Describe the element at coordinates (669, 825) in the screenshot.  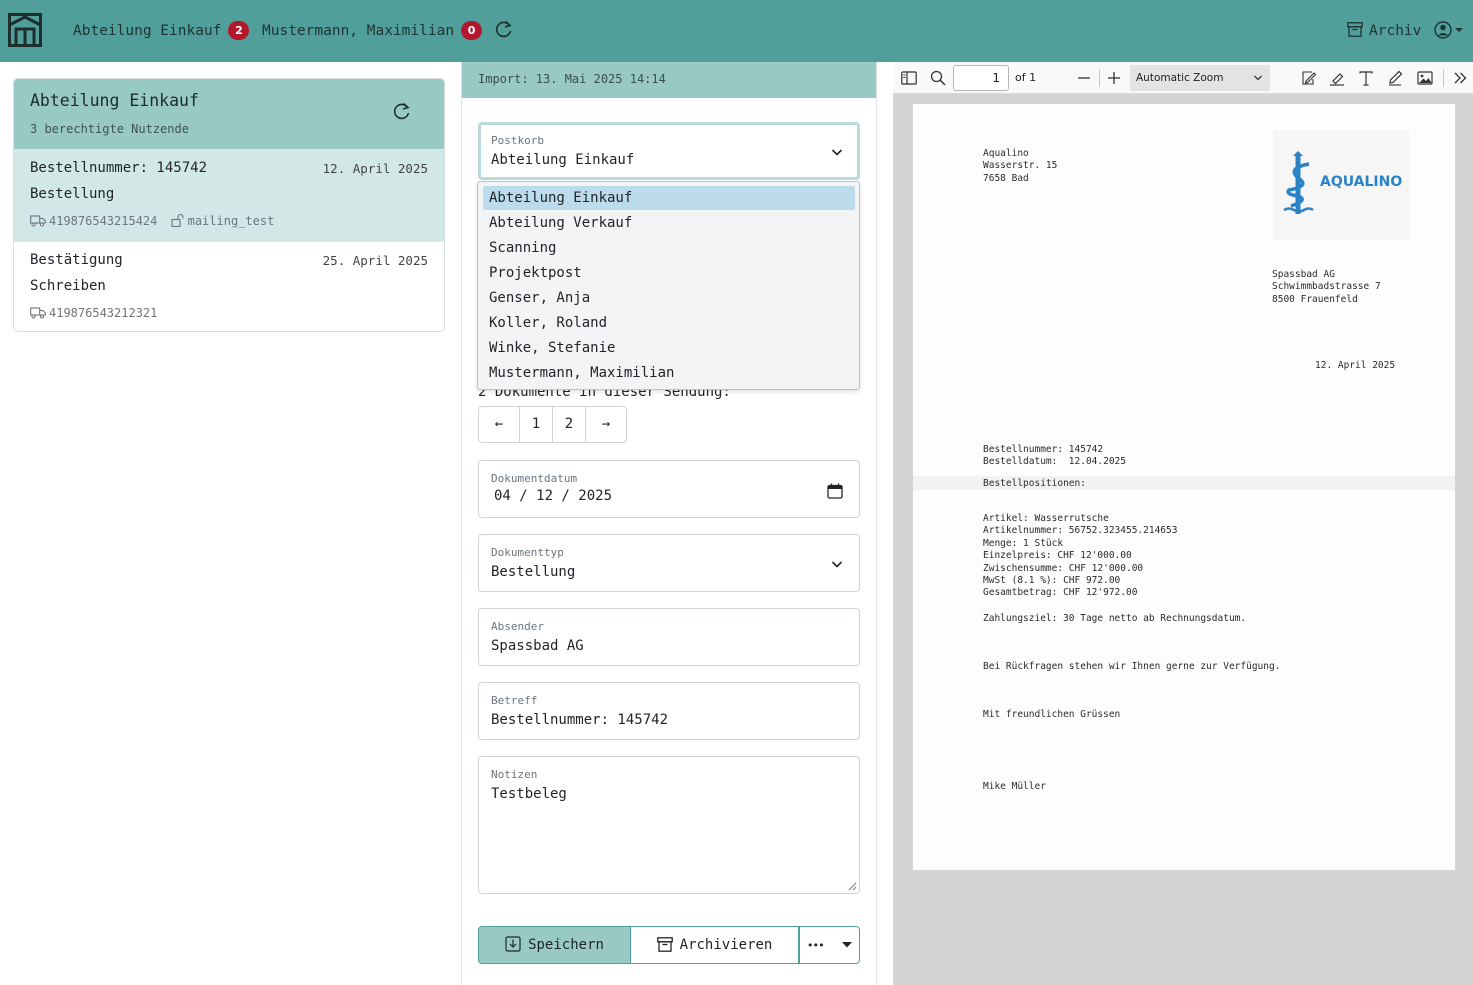
I see `notes-textarea: Notizen Testbeleg` at that location.